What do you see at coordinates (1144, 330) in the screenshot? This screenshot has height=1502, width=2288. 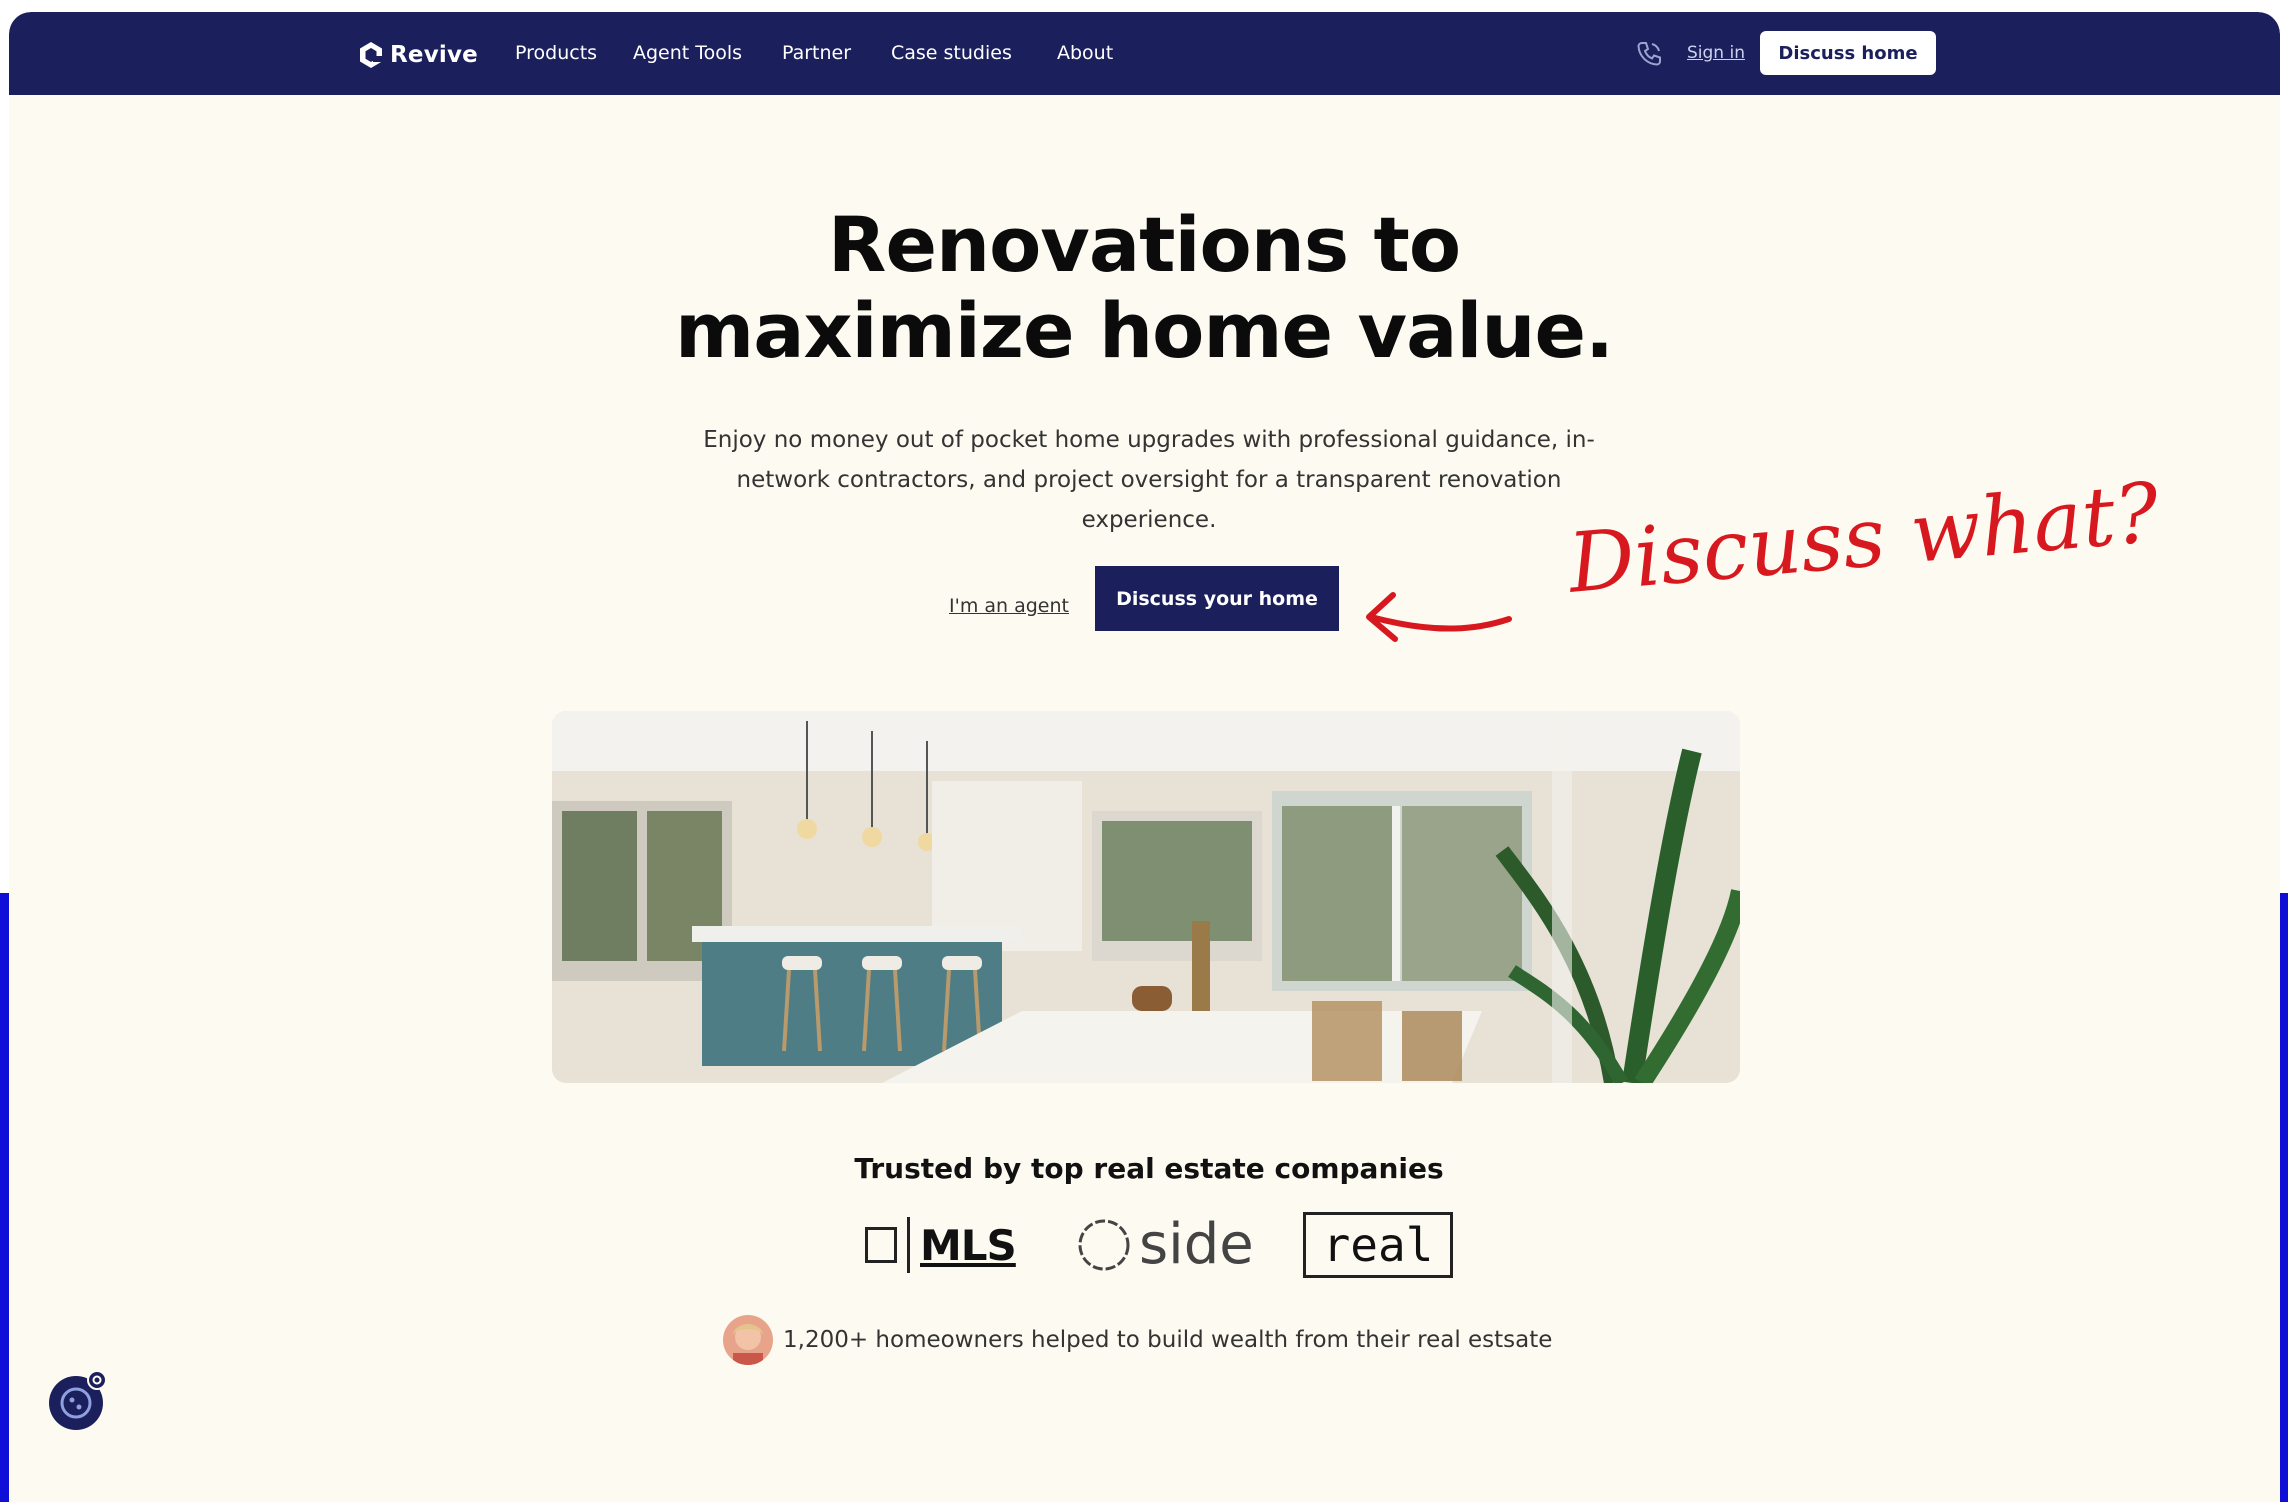 I see `hero-title-line-2: maximize home value.` at bounding box center [1144, 330].